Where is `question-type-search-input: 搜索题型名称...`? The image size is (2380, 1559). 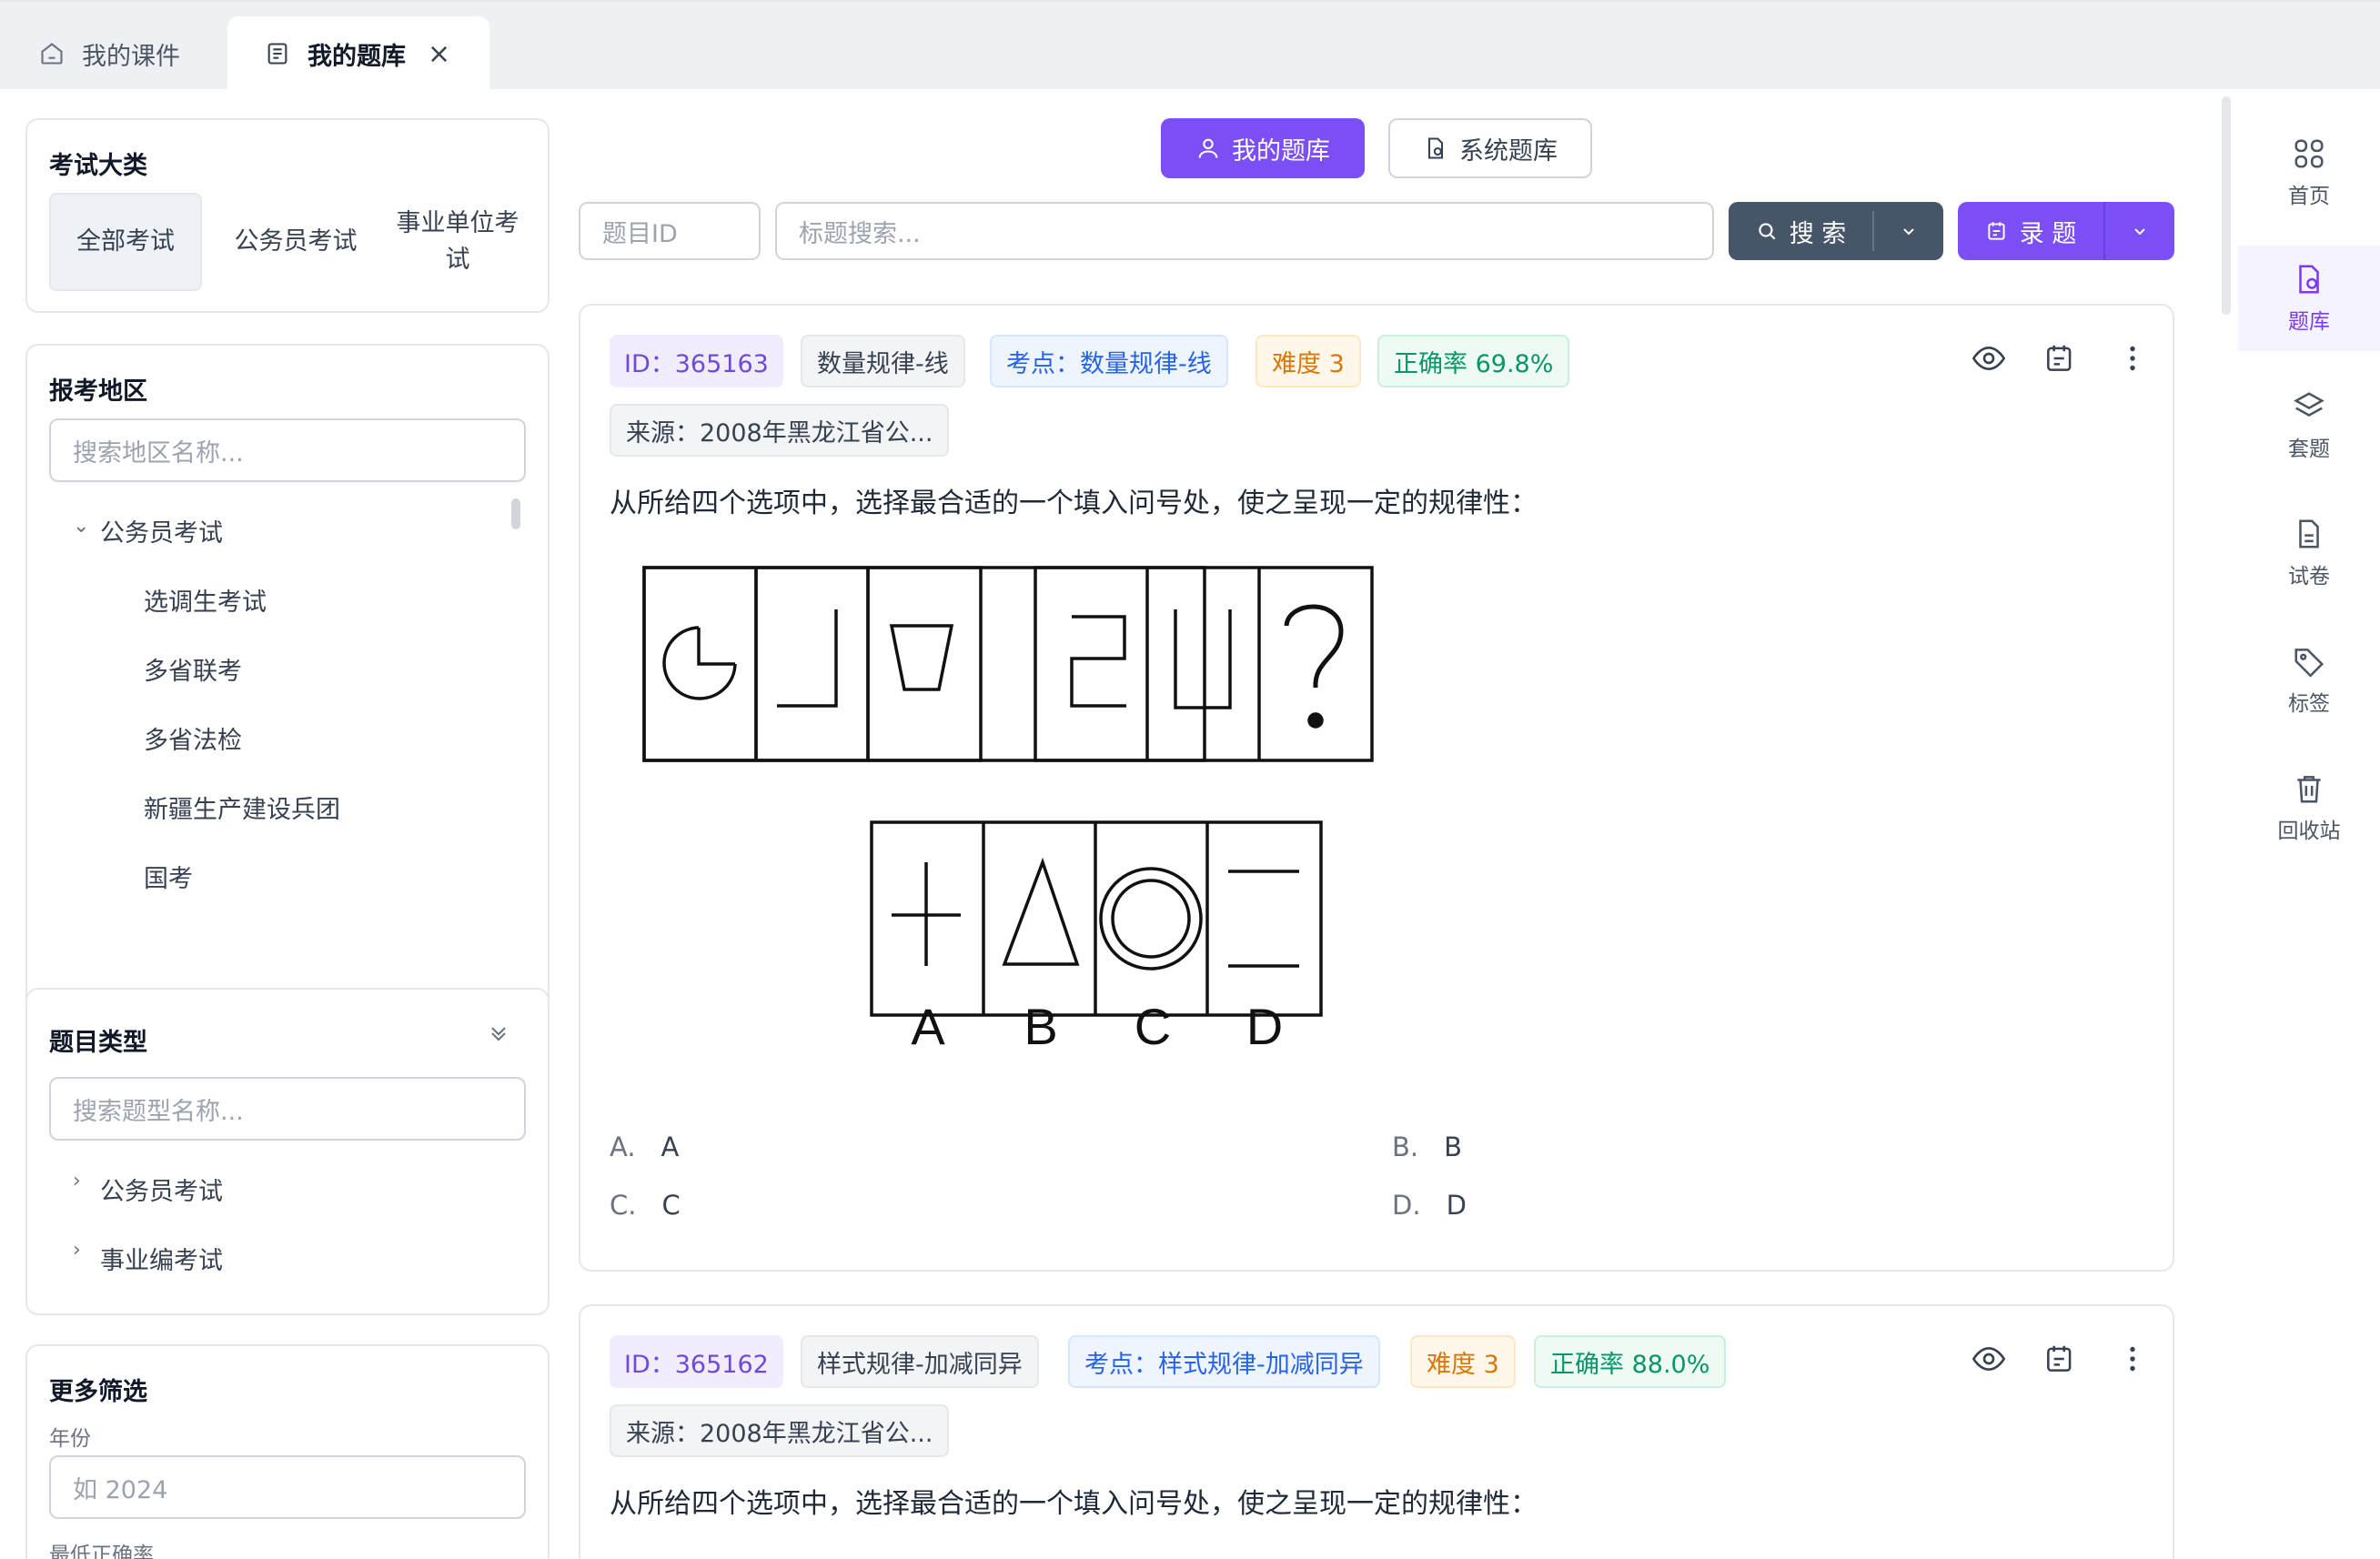 question-type-search-input: 搜索题型名称... is located at coordinates (287, 1109).